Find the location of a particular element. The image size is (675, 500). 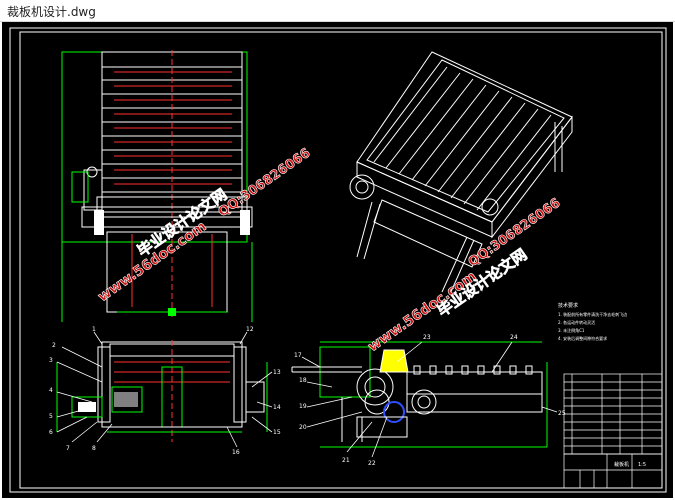

part-number: 6 is located at coordinates (51, 432).